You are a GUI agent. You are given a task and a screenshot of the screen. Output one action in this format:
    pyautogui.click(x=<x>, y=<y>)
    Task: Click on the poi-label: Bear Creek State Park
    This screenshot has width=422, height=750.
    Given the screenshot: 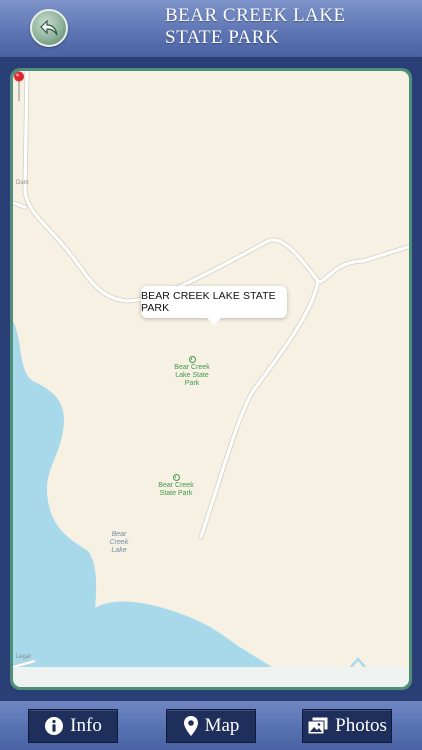 What is the action you would take?
    pyautogui.click(x=176, y=489)
    